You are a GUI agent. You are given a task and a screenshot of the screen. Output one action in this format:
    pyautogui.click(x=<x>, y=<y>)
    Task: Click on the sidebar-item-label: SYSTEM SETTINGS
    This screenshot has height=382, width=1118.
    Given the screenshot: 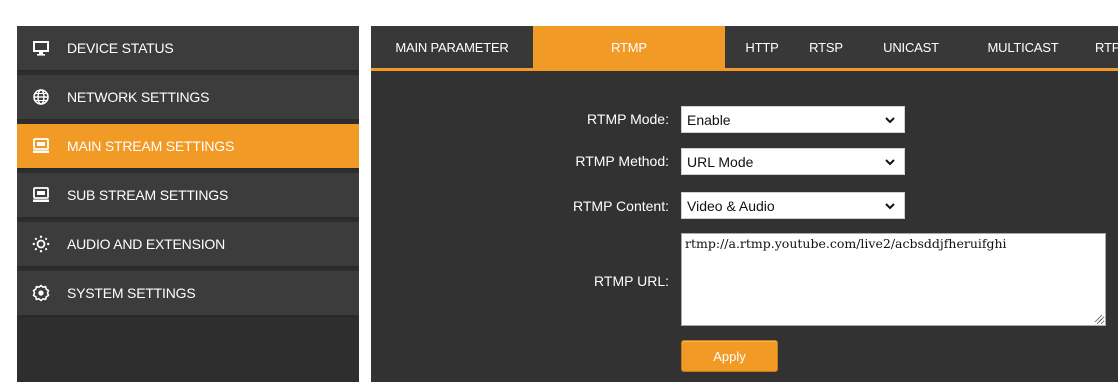 What is the action you would take?
    pyautogui.click(x=131, y=293)
    